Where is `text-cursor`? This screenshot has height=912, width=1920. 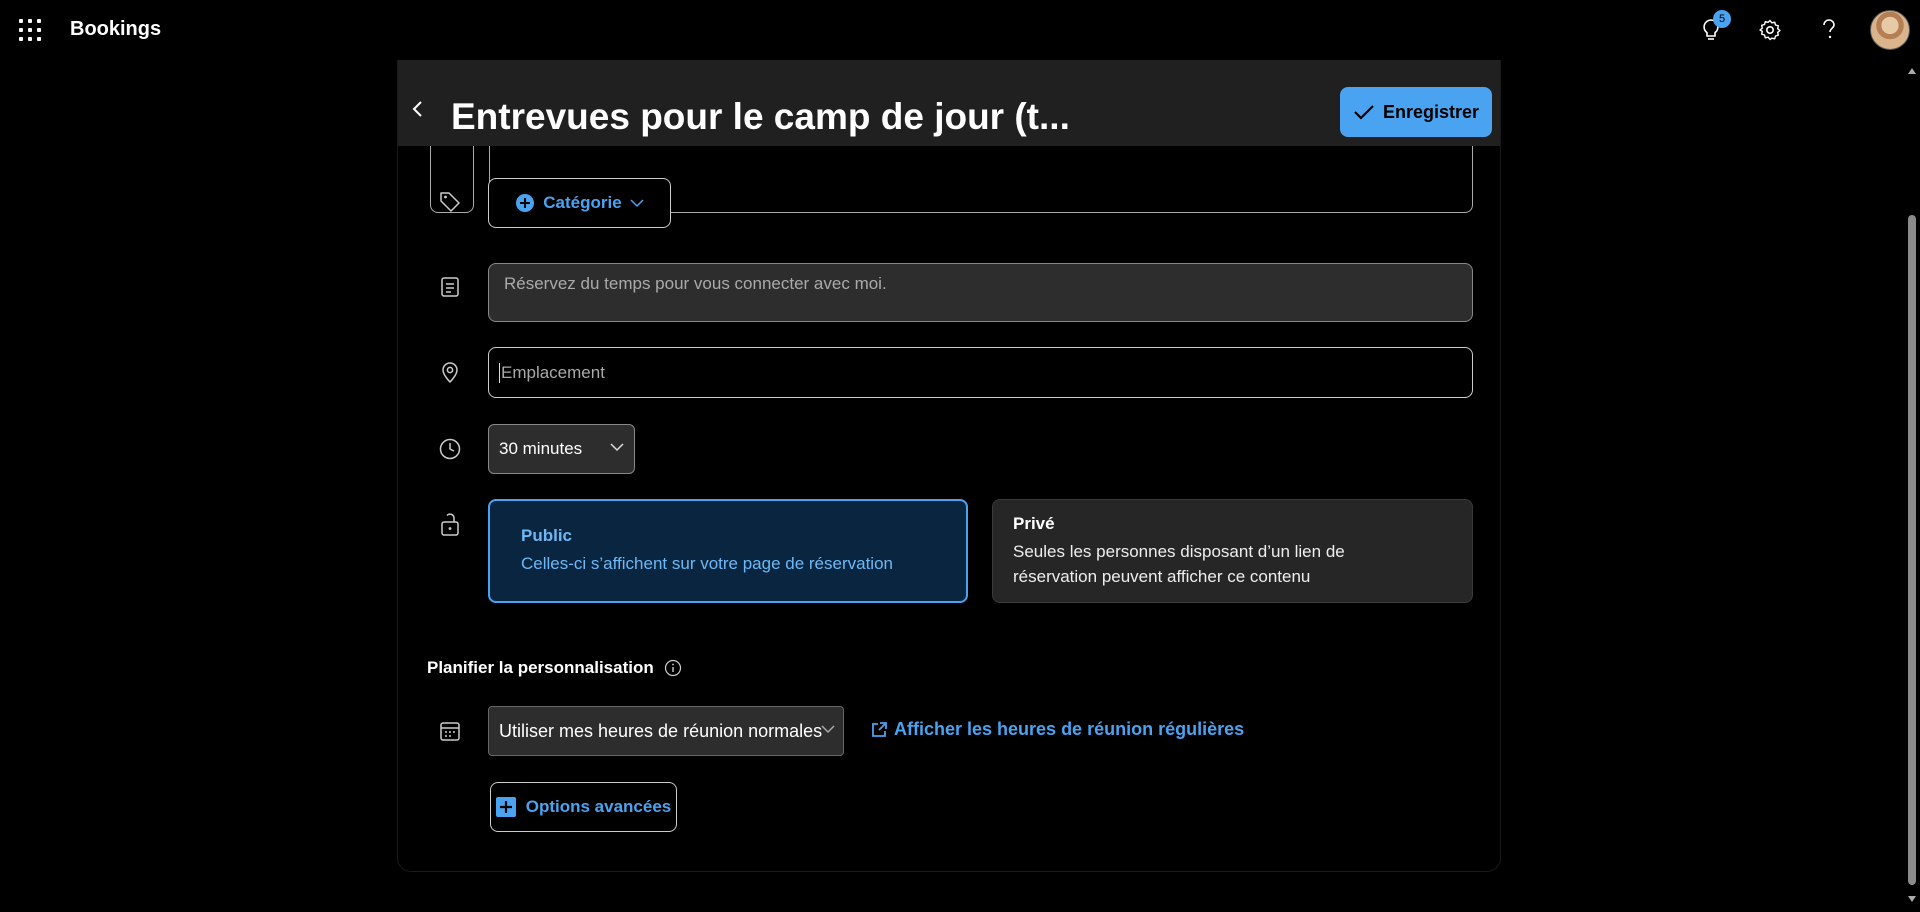 text-cursor is located at coordinates (499, 372).